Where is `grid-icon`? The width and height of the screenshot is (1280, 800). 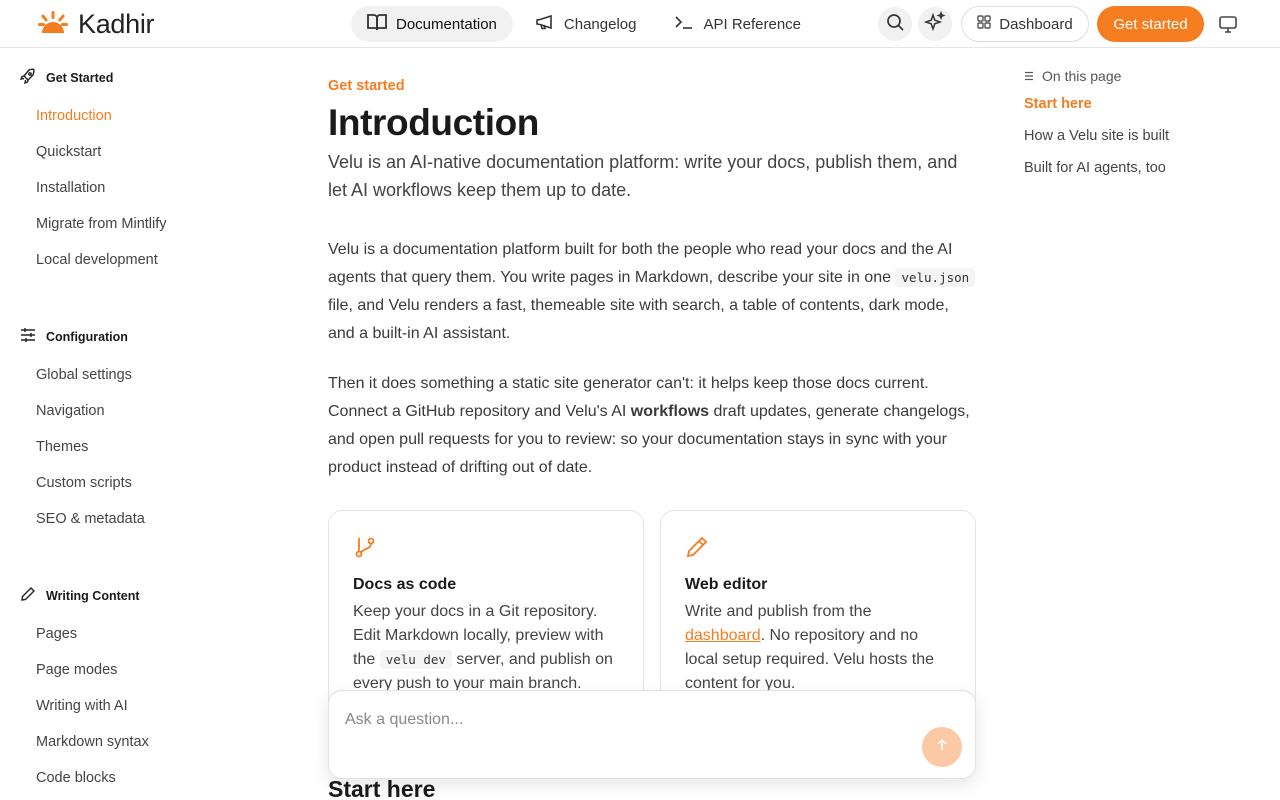
grid-icon is located at coordinates (984, 24).